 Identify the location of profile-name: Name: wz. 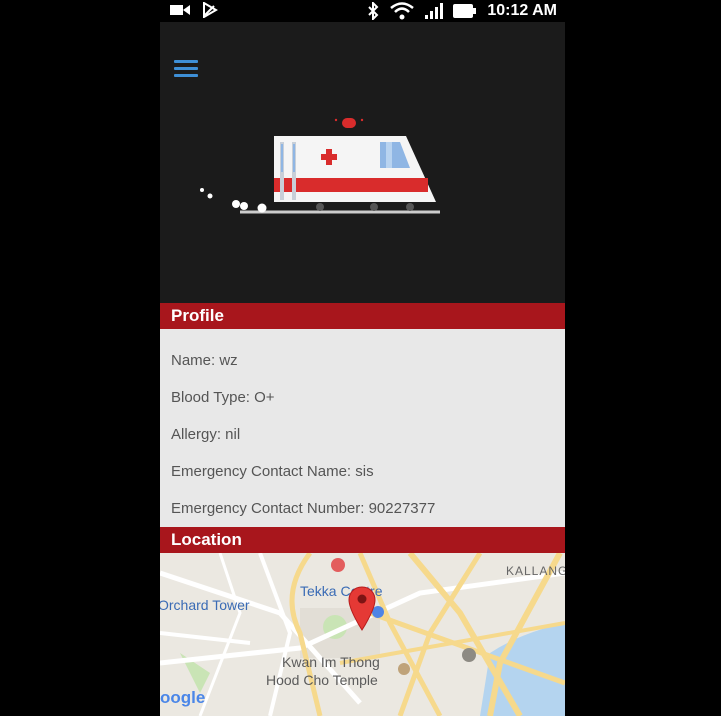
(204, 360).